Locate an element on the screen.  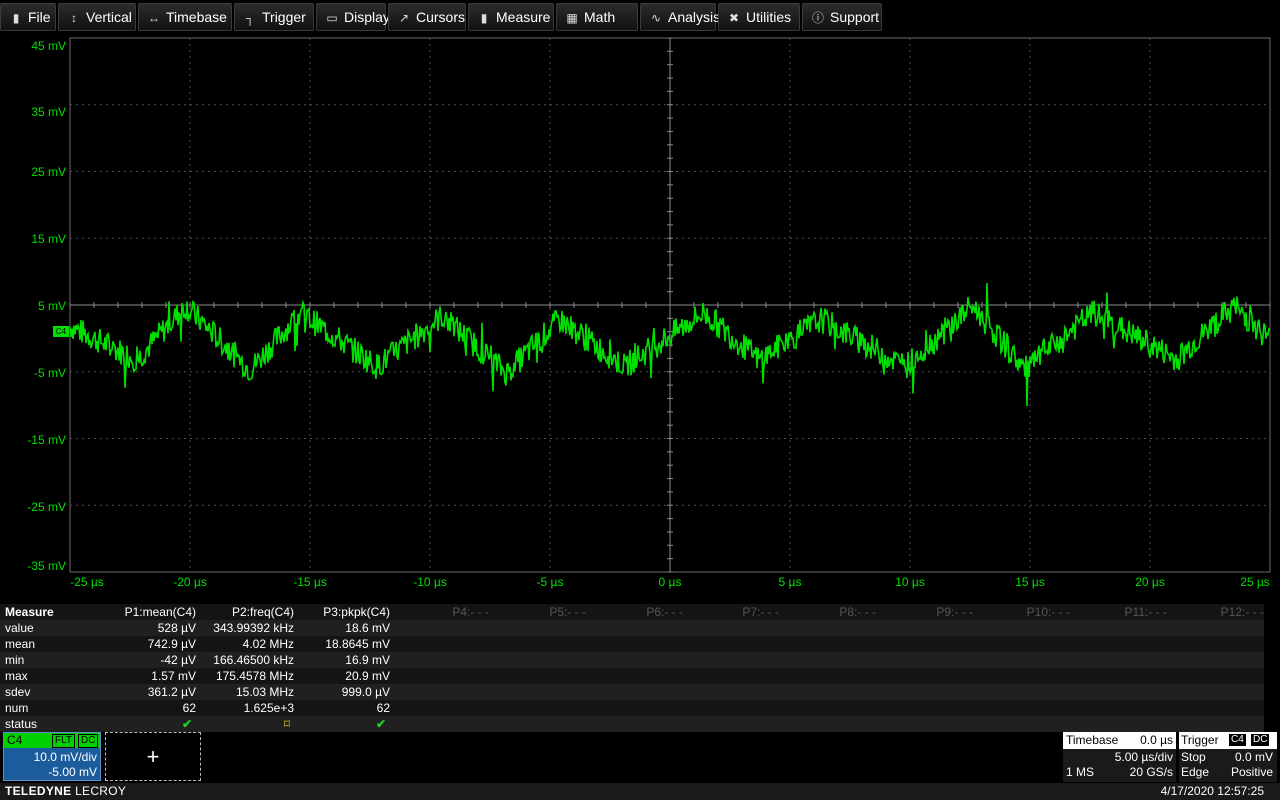
menu-cursors: ↗ Cursors is located at coordinates (427, 17).